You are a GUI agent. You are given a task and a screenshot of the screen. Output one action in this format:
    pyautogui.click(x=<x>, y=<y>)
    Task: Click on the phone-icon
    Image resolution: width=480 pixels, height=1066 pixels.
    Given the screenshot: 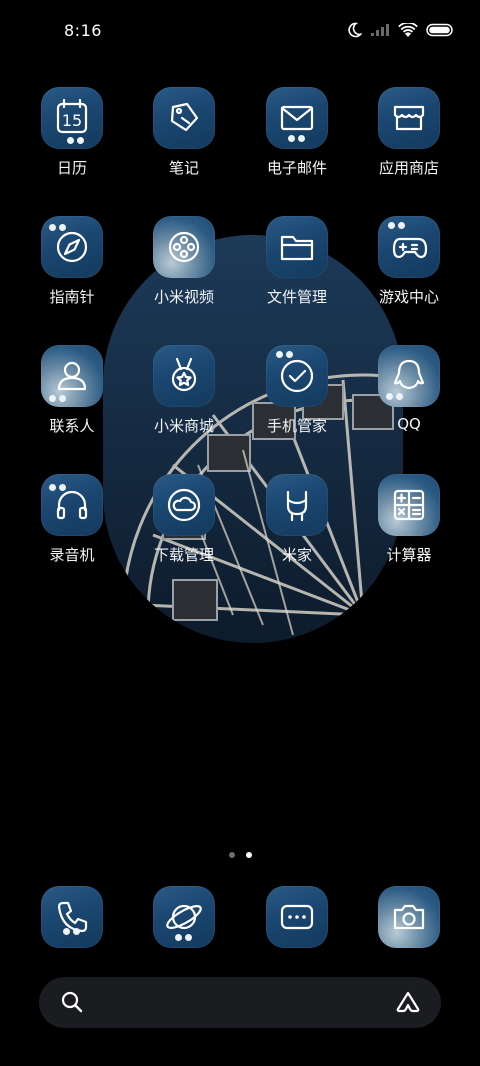 What is the action you would take?
    pyautogui.click(x=72, y=917)
    